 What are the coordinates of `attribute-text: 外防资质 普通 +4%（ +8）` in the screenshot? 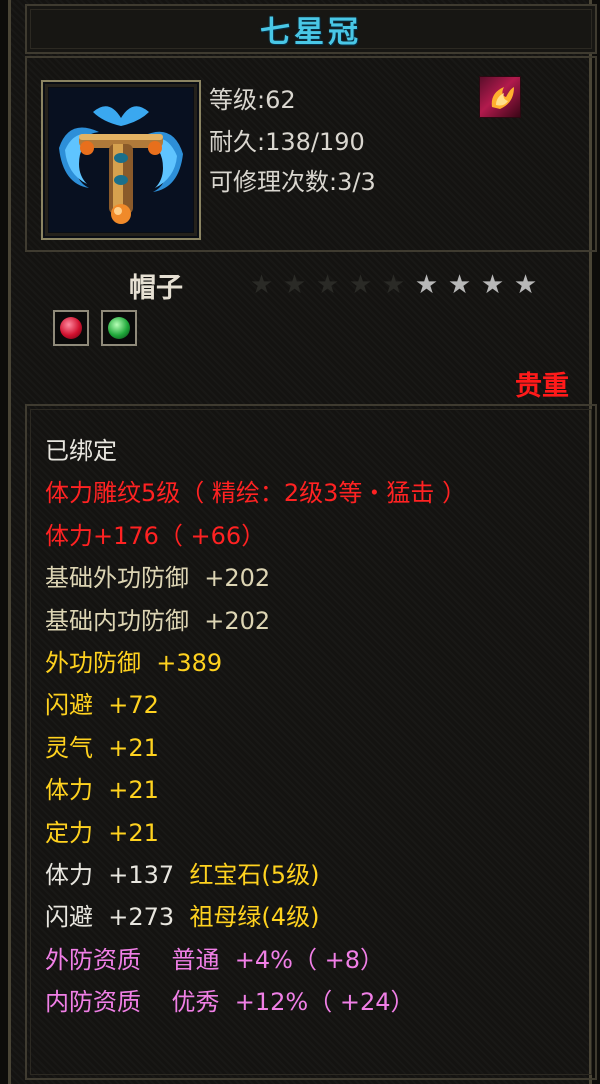 It's located at (214, 959).